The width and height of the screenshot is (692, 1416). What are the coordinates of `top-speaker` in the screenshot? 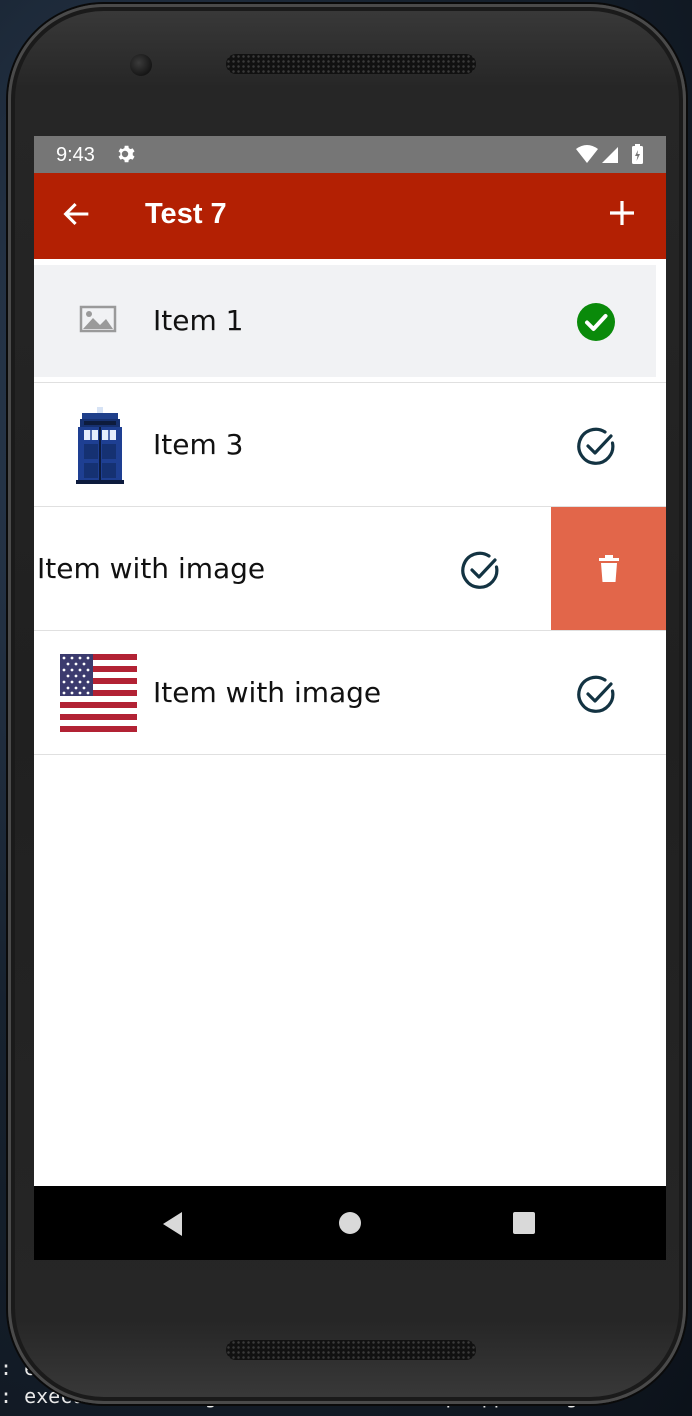 It's located at (351, 64).